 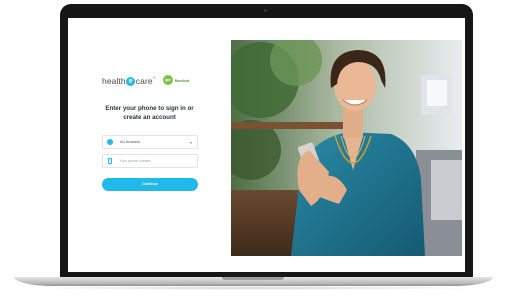 I want to click on logo-plus-mark: +, so click(x=154, y=77).